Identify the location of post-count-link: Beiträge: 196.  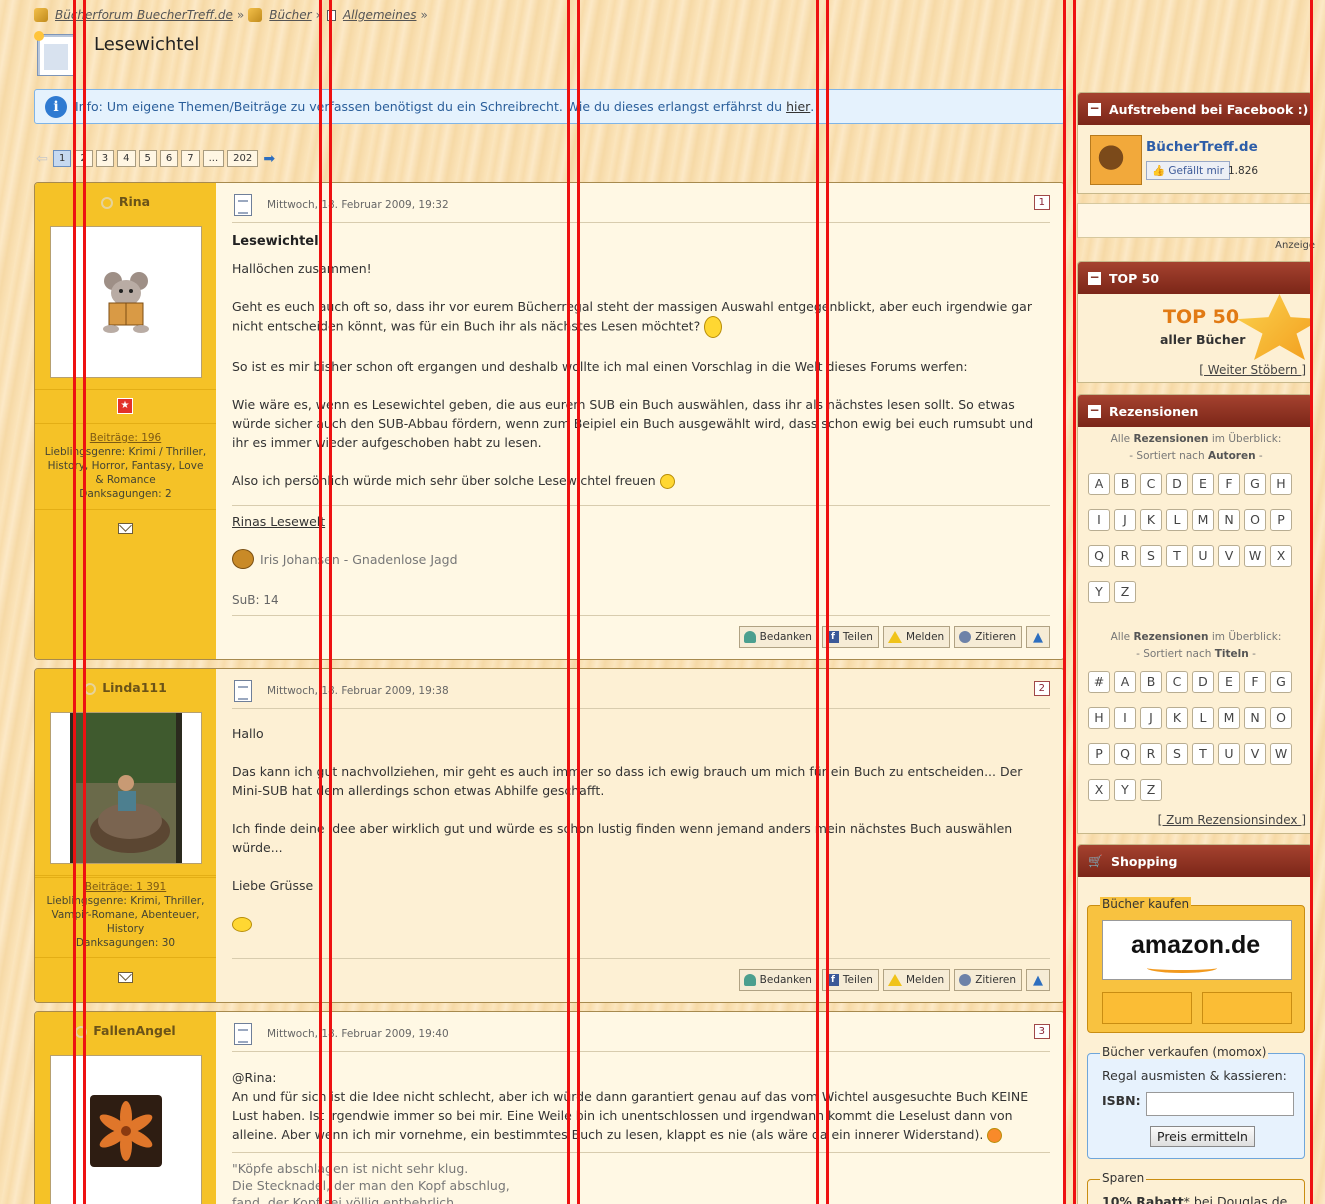
(126, 438).